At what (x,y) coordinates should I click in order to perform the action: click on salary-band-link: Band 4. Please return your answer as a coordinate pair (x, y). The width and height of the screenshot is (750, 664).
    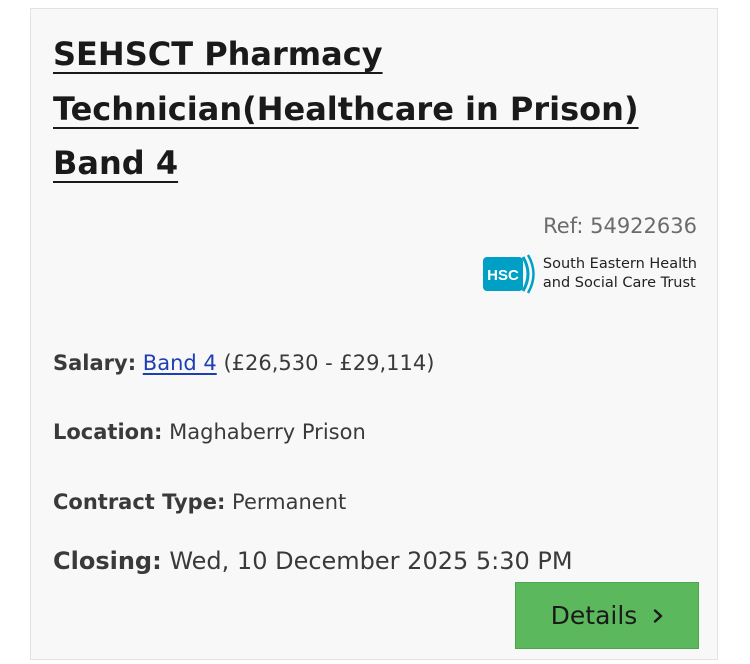
    Looking at the image, I should click on (180, 363).